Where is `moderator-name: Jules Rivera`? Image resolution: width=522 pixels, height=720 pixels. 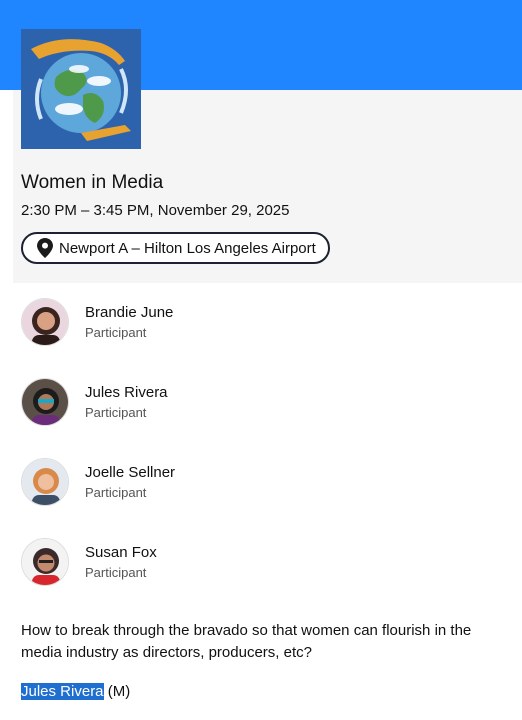
moderator-name: Jules Rivera is located at coordinates (62, 691).